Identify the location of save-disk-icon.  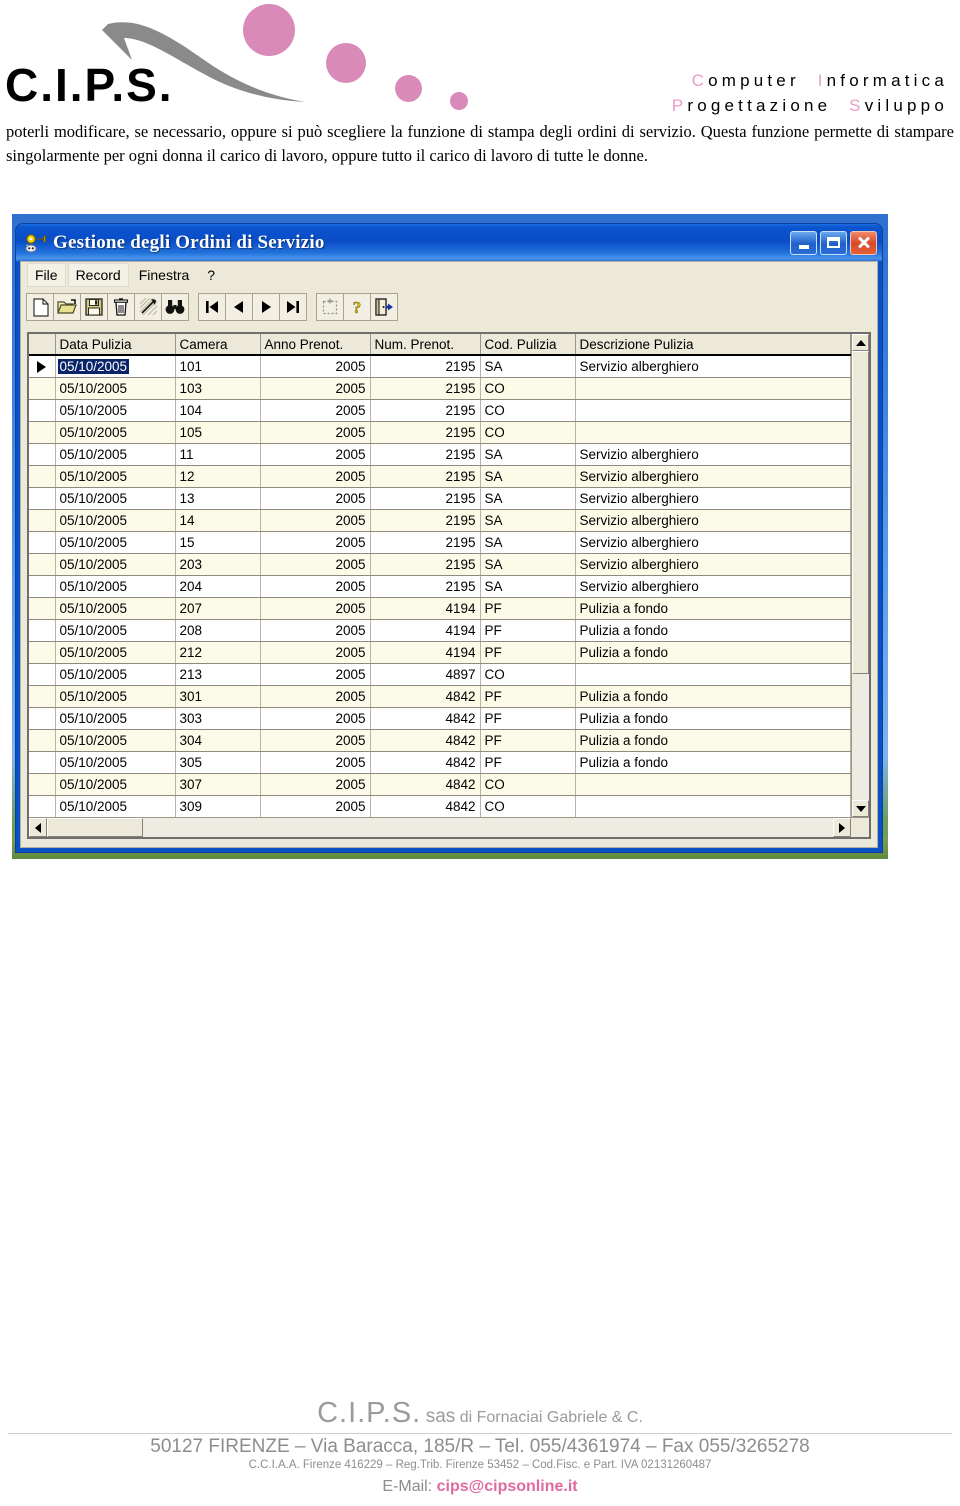
(94, 307).